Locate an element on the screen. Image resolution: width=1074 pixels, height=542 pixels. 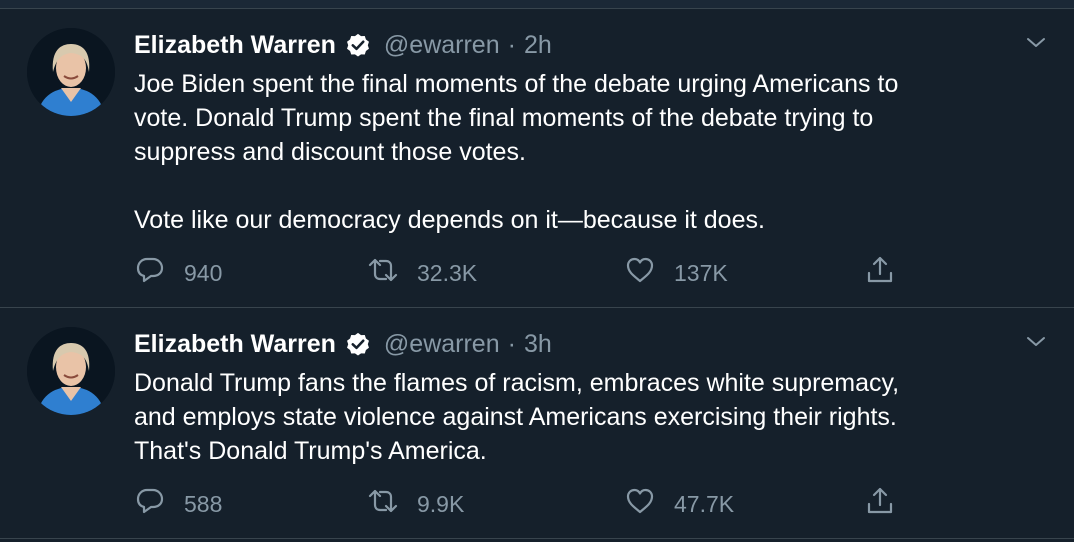
tweet-timestamp: 3h is located at coordinates (538, 344).